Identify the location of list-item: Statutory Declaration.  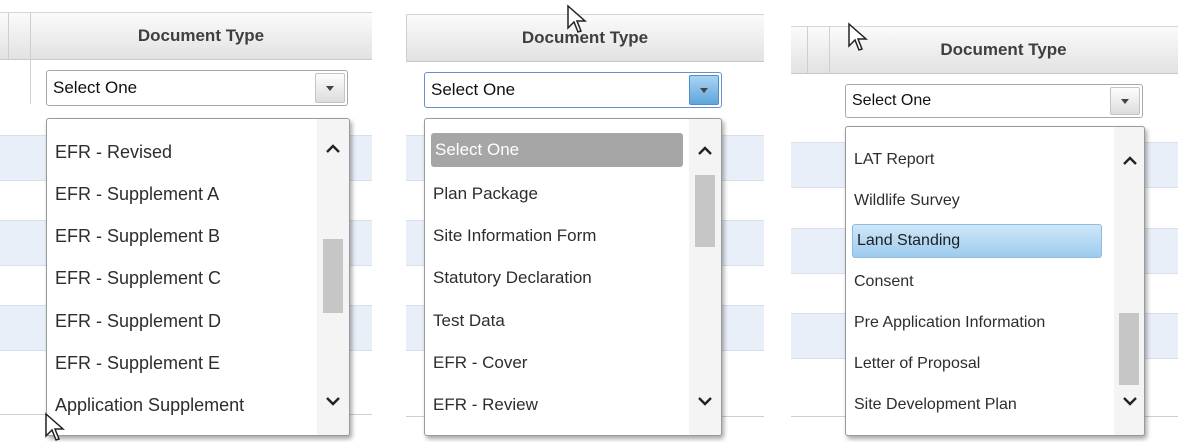
(512, 278).